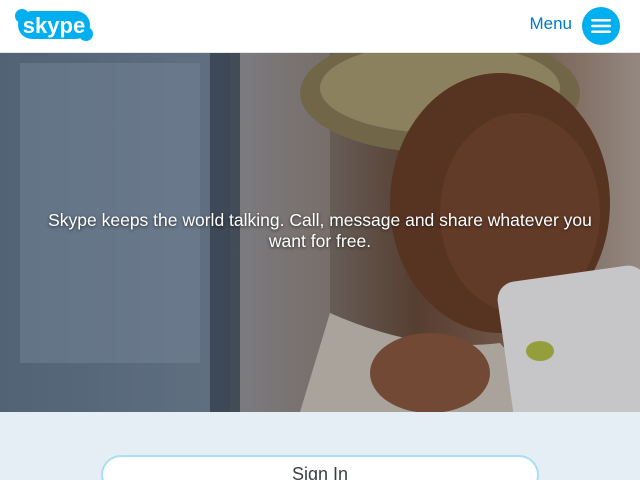  What do you see at coordinates (320, 467) in the screenshot?
I see `sign-in-button: Sign In` at bounding box center [320, 467].